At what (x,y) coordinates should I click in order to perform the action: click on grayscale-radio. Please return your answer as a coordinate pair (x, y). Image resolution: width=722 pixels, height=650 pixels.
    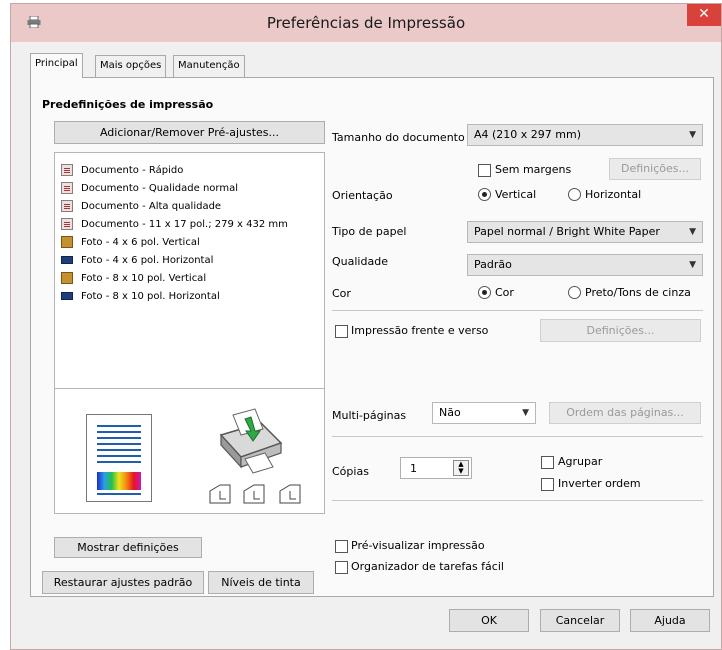
    Looking at the image, I should click on (574, 292).